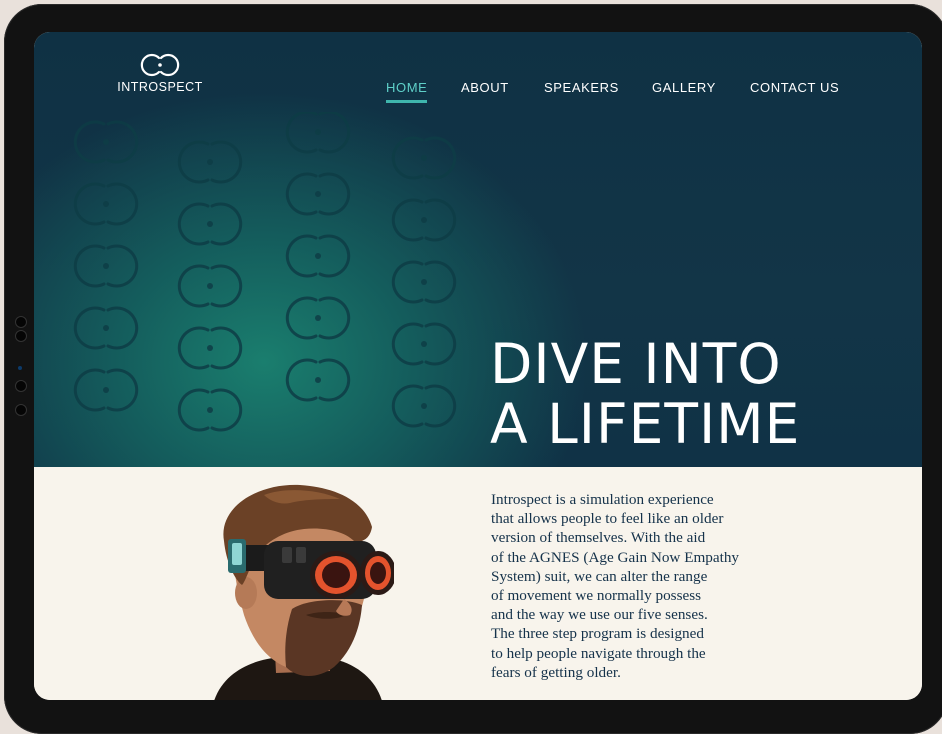 The image size is (942, 734). Describe the element at coordinates (598, 653) in the screenshot. I see `about-line: to help people navigate through the` at that location.